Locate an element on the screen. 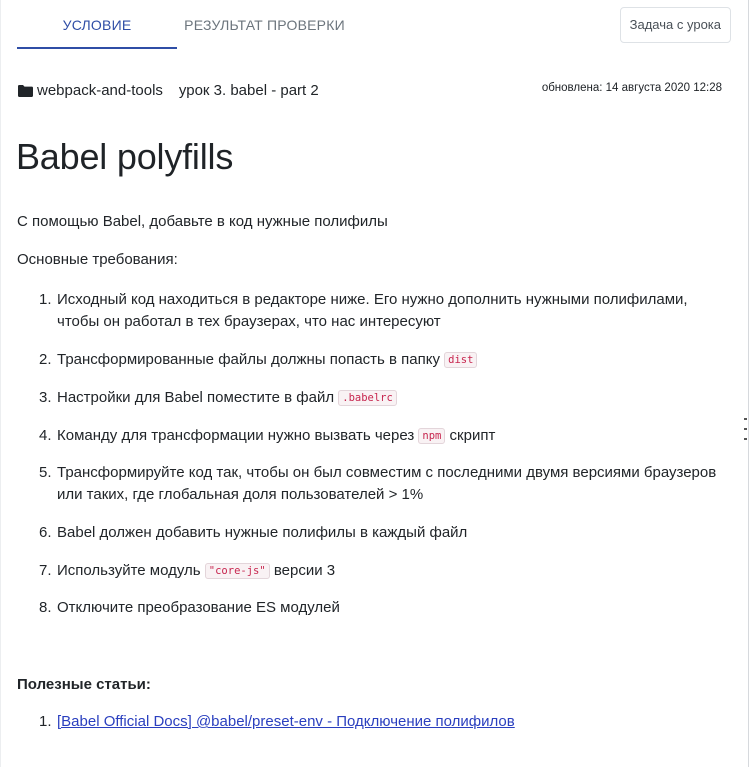  requirement-number: 7. is located at coordinates (45, 570).